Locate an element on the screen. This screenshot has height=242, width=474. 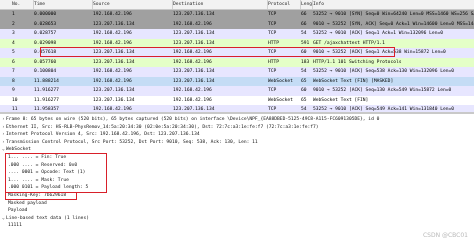
packet-cell-time: 11.958357 is located at coordinates (46, 109).